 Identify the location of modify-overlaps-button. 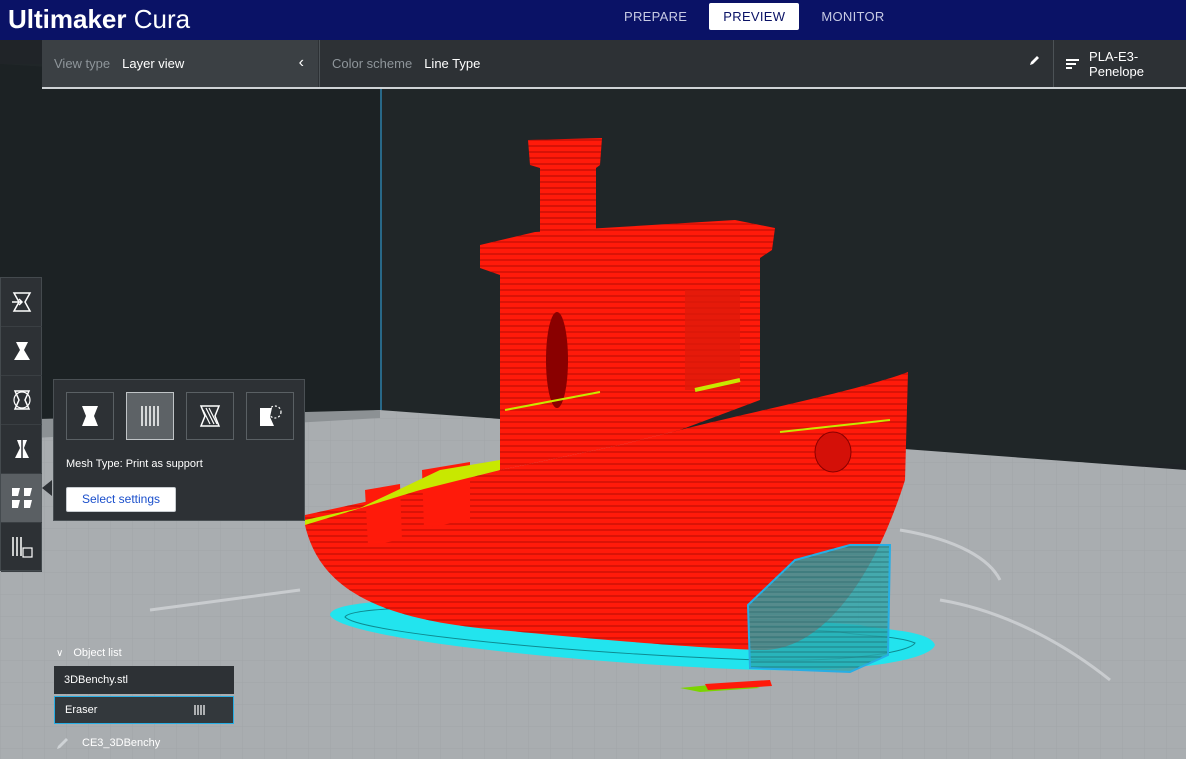
(210, 416).